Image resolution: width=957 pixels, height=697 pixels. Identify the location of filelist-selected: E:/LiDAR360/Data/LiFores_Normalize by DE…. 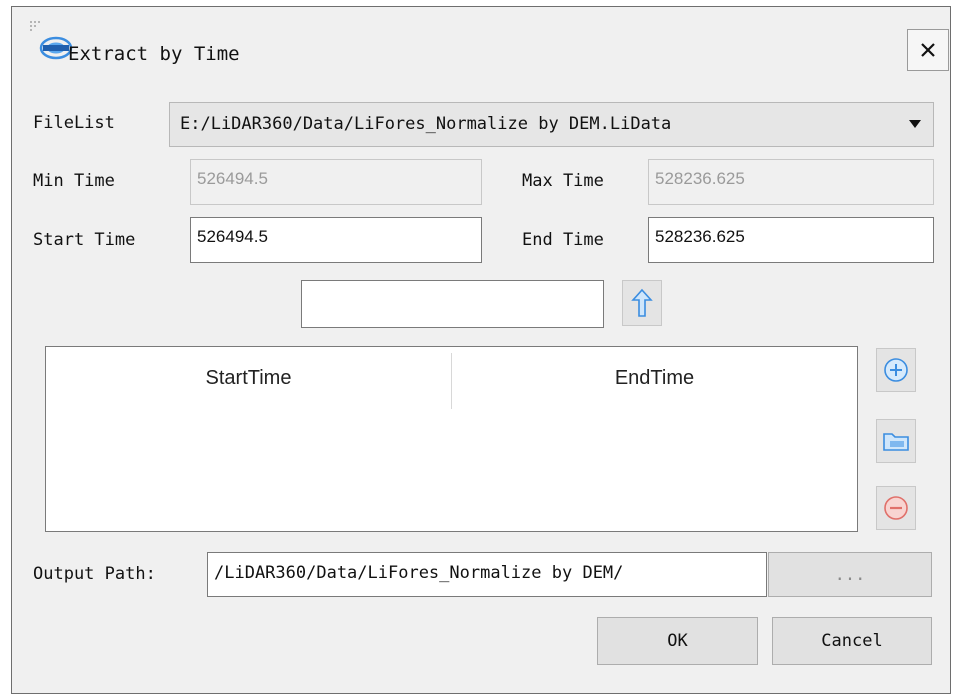
(426, 124).